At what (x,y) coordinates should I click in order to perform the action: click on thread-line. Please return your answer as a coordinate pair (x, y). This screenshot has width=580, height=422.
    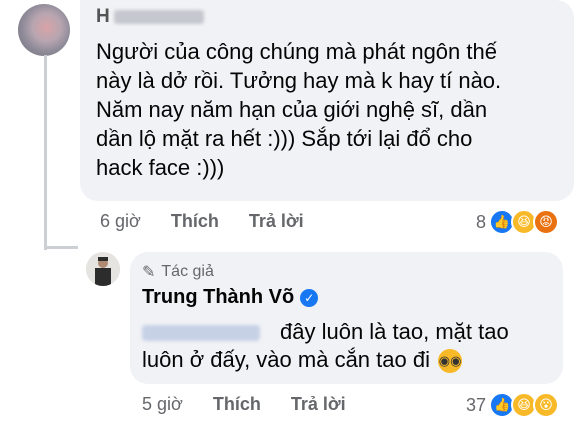
    Looking at the image, I should click on (45, 152).